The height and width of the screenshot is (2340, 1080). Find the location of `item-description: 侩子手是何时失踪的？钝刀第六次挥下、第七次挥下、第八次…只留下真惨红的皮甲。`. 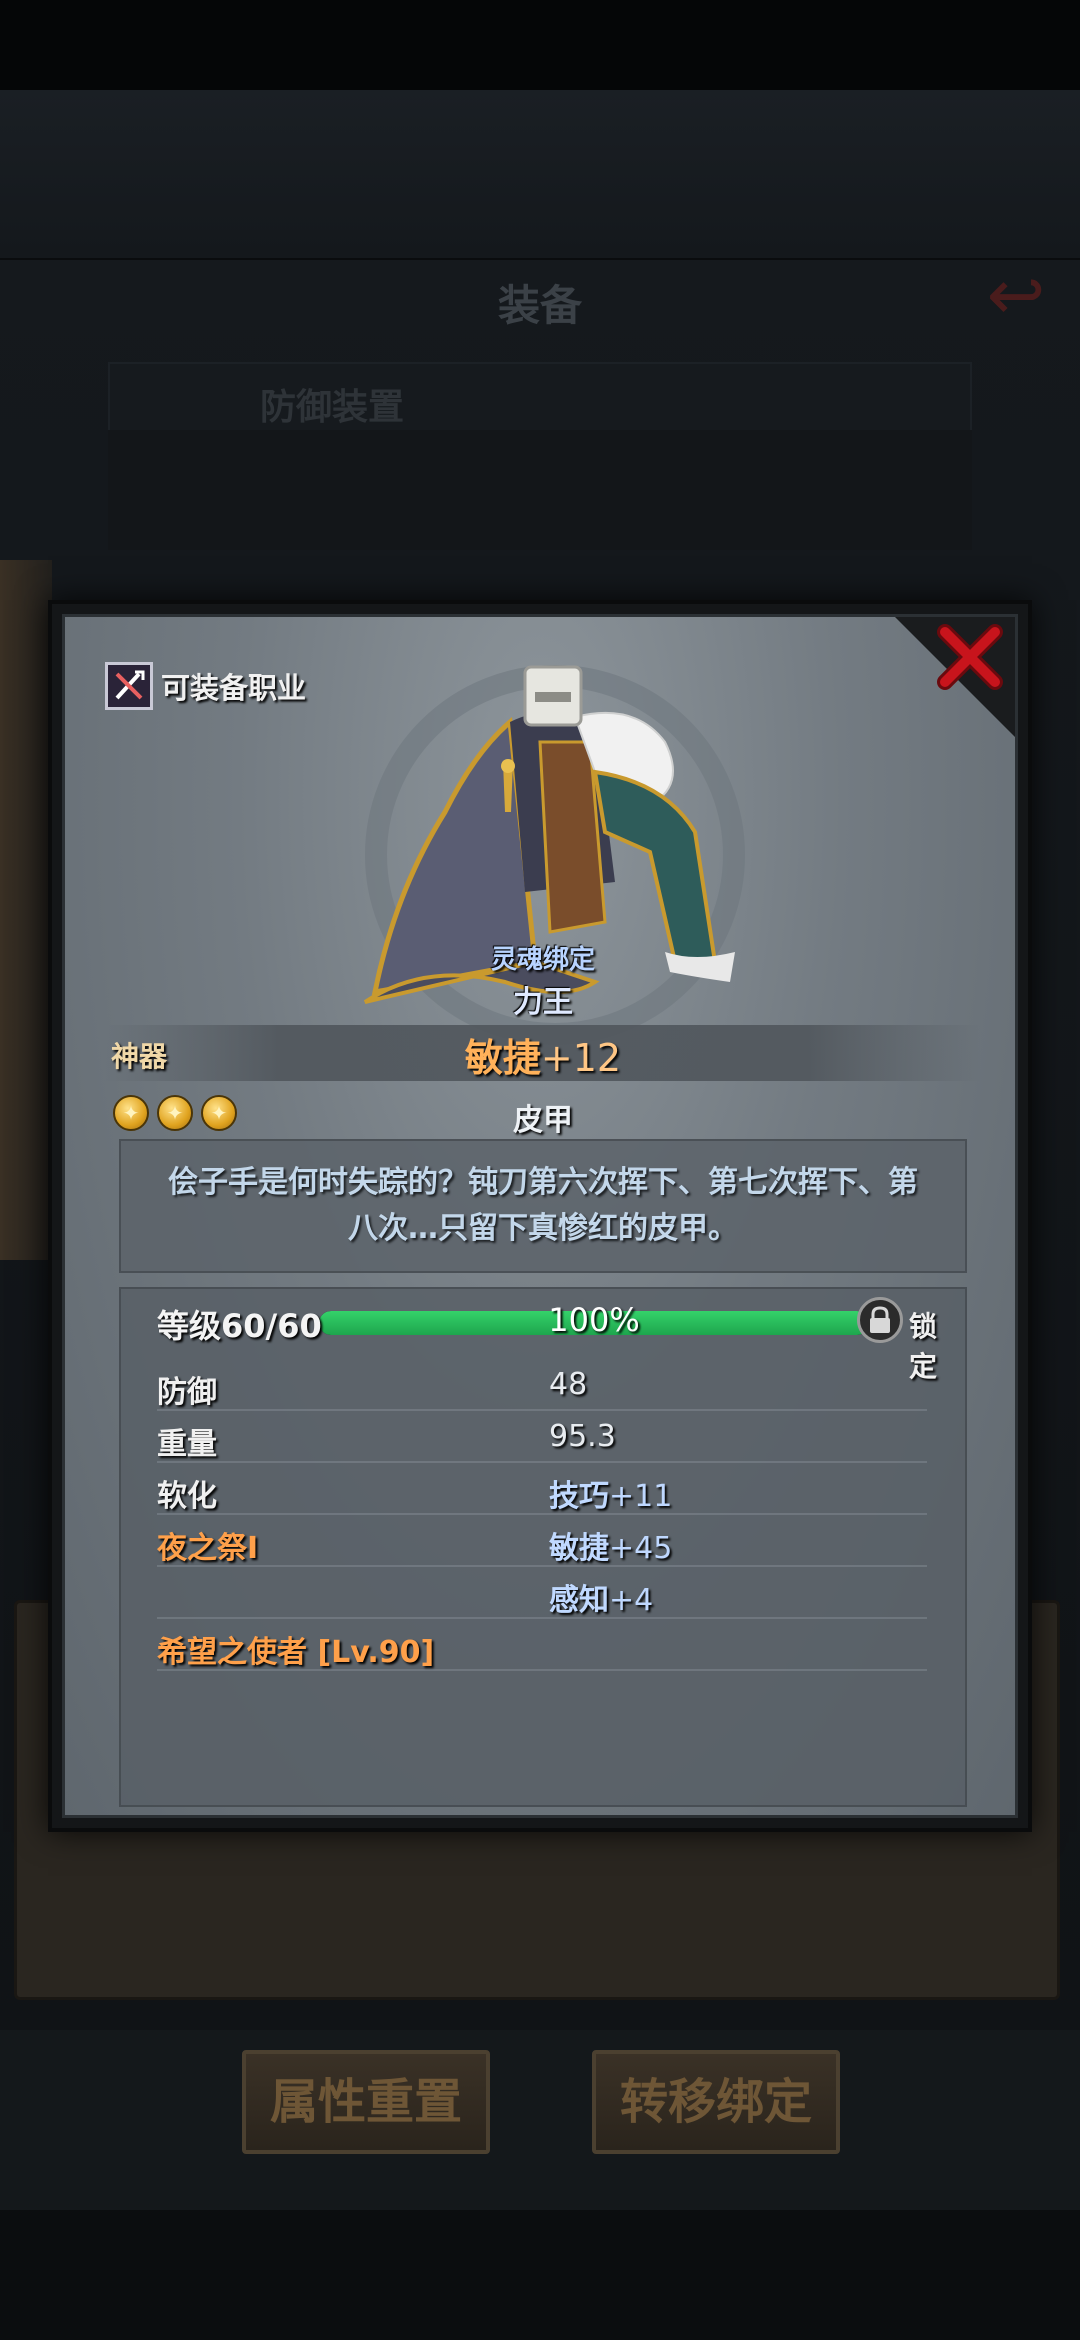

item-description: 侩子手是何时失踪的？钝刀第六次挥下、第七次挥下、第八次…只留下真惨红的皮甲。 is located at coordinates (543, 1205).